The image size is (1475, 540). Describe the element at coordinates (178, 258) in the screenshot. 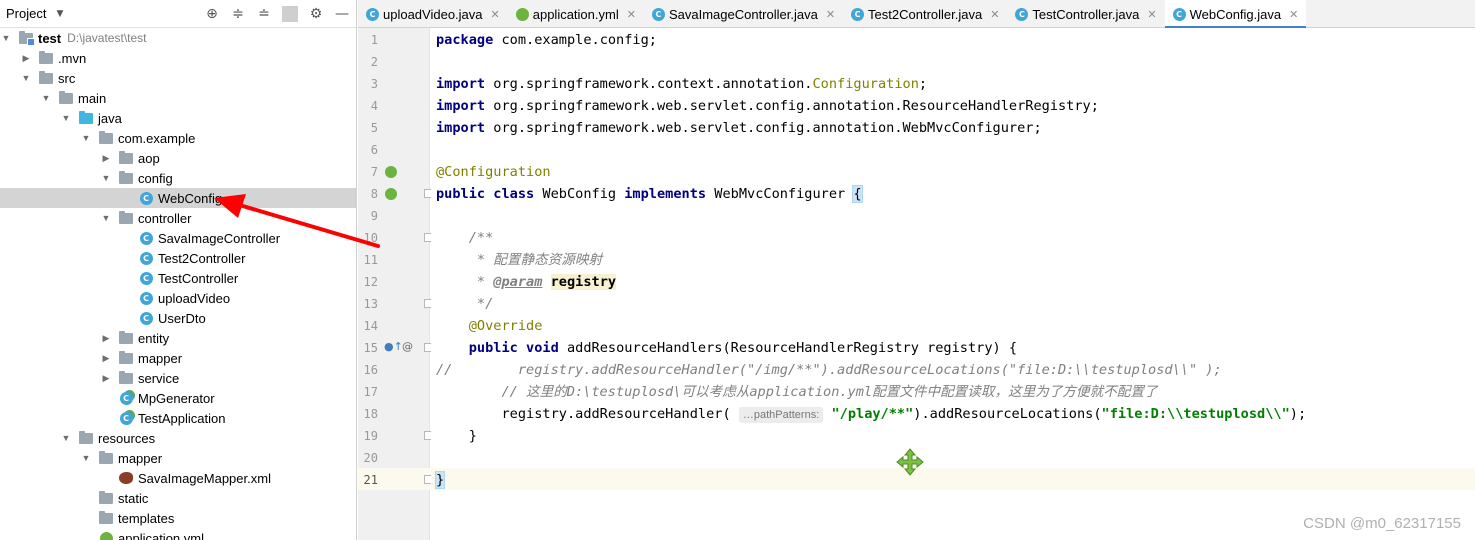

I see `tree-item: C Test2Controller` at that location.